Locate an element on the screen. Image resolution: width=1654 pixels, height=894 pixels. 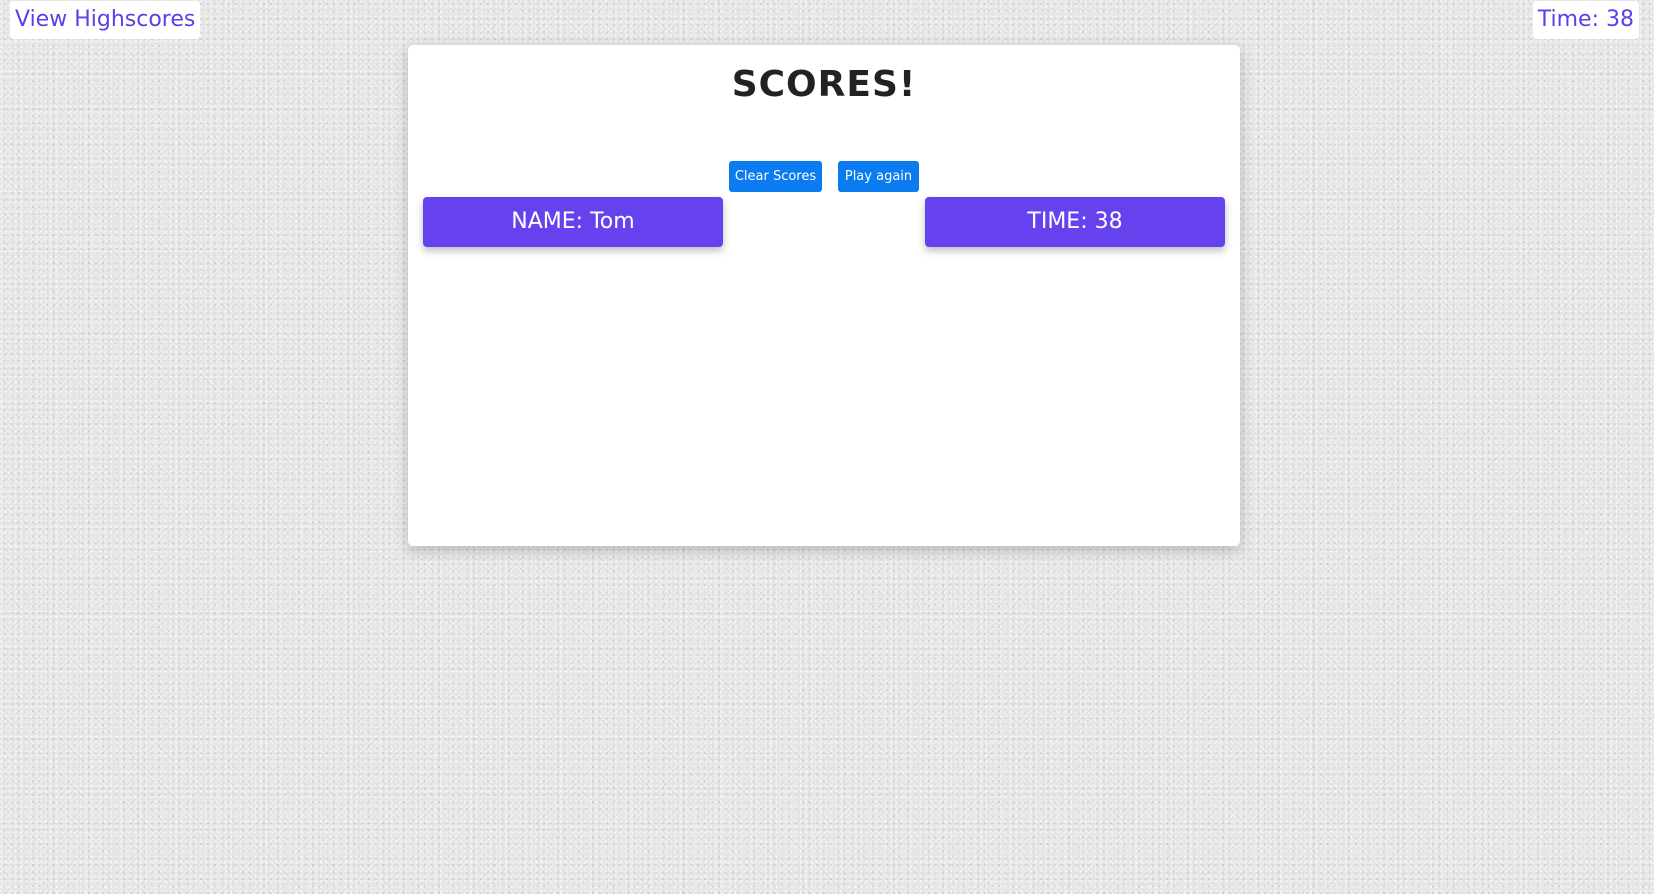
play-again-button: Play again is located at coordinates (878, 176).